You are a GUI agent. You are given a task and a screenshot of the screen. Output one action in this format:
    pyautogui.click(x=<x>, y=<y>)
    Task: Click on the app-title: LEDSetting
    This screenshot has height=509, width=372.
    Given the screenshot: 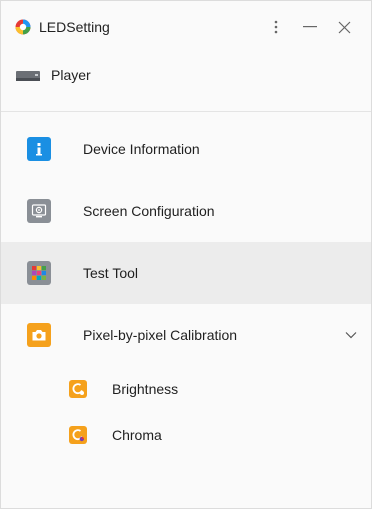 What is the action you would take?
    pyautogui.click(x=74, y=27)
    